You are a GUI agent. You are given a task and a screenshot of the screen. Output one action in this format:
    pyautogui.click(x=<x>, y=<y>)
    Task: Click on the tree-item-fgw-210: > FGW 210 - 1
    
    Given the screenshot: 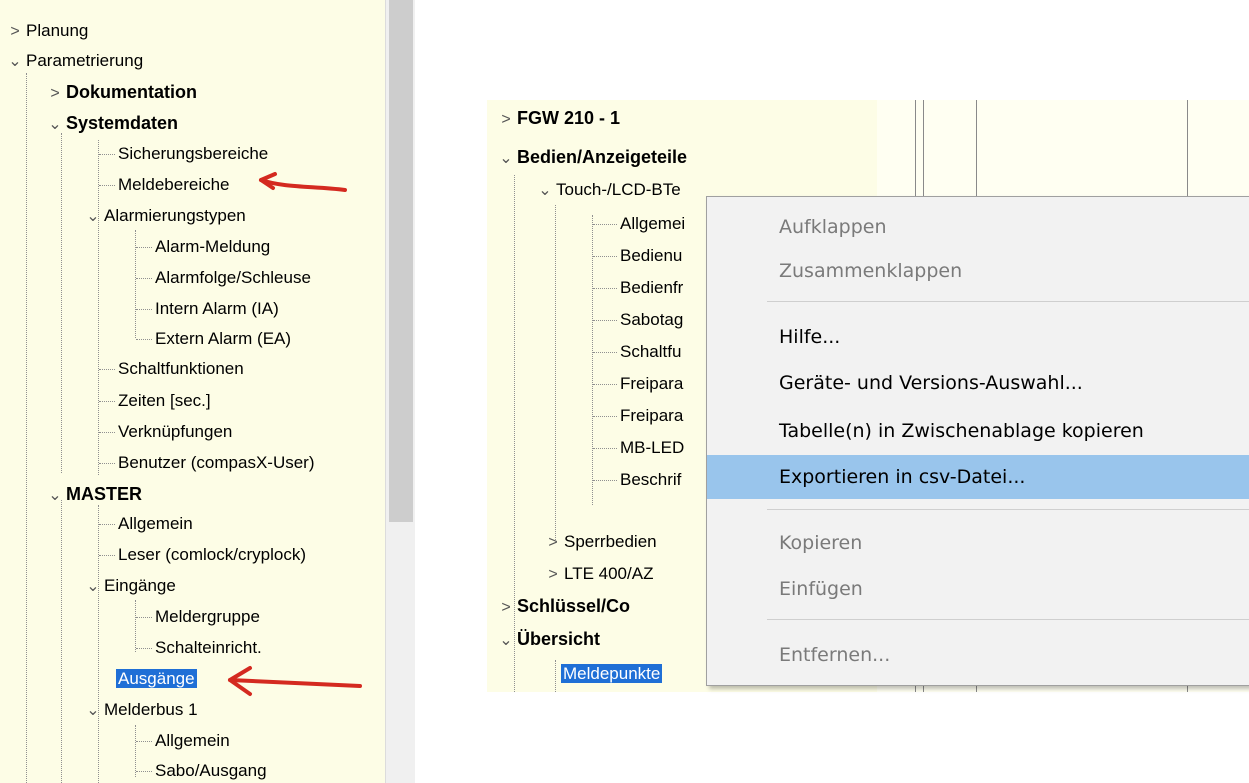 What is the action you would take?
    pyautogui.click(x=557, y=118)
    